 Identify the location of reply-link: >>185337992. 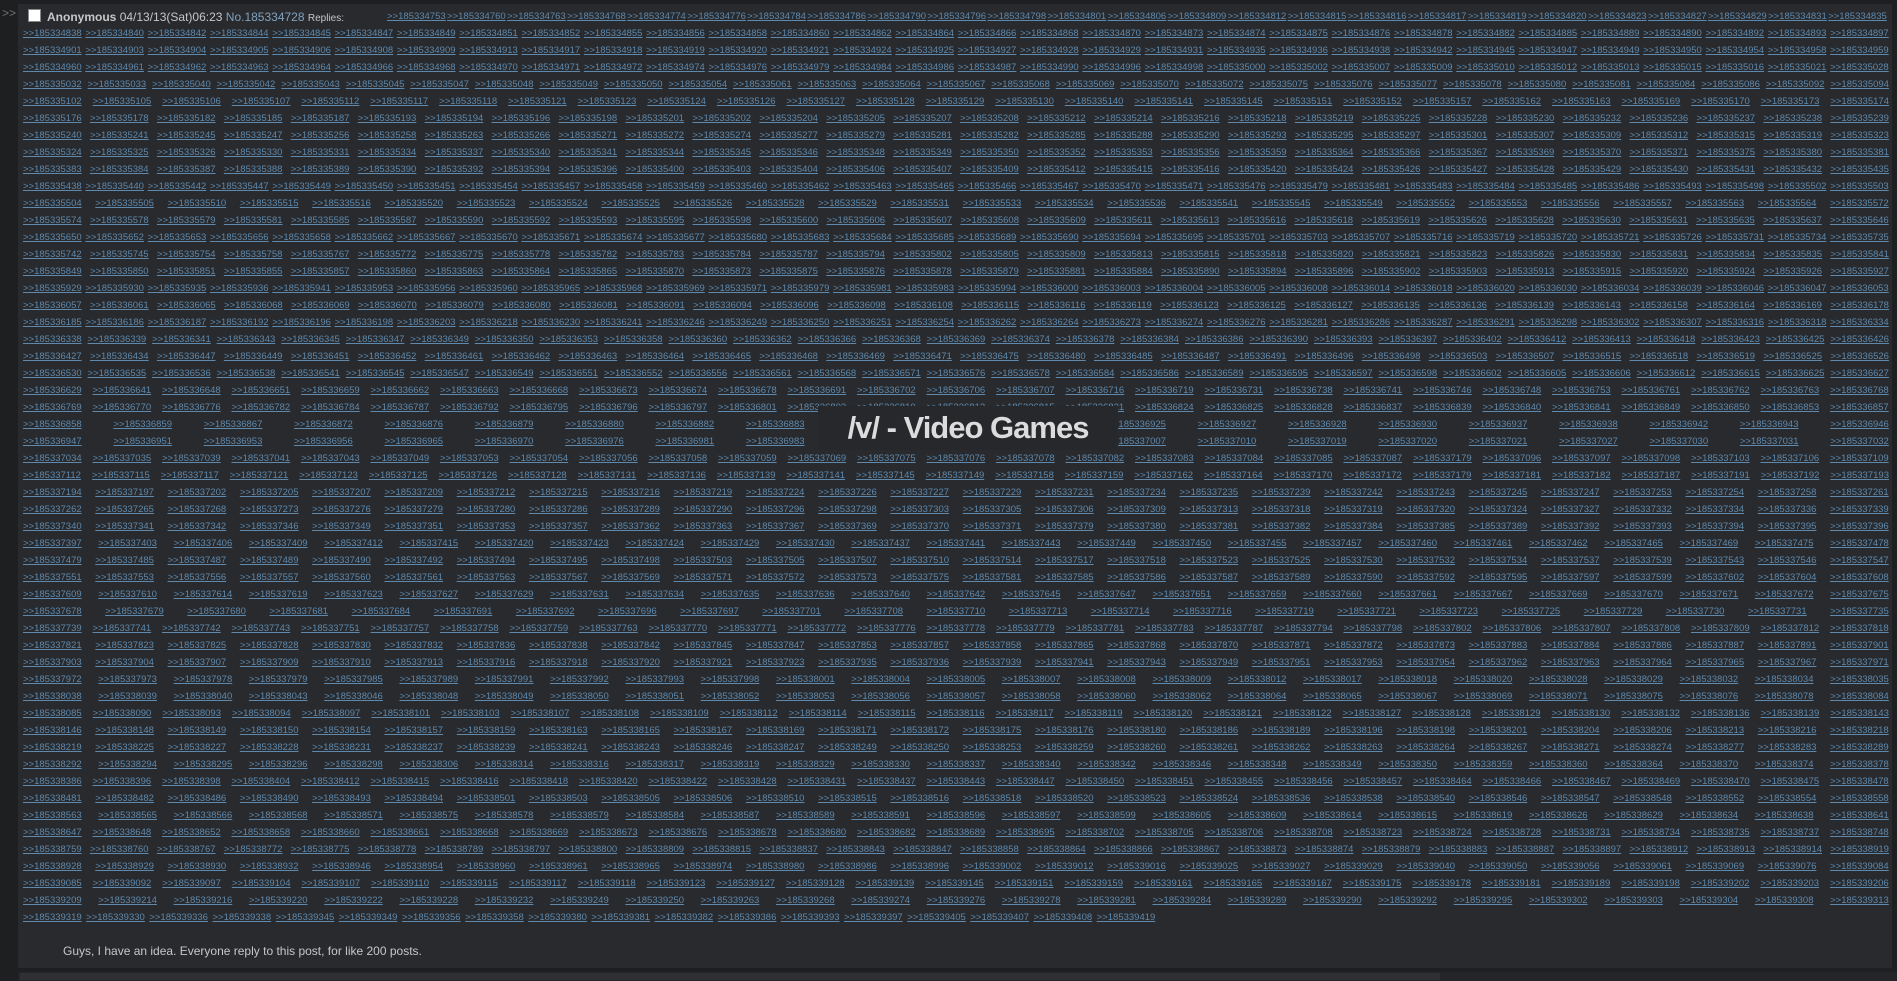
(579, 679).